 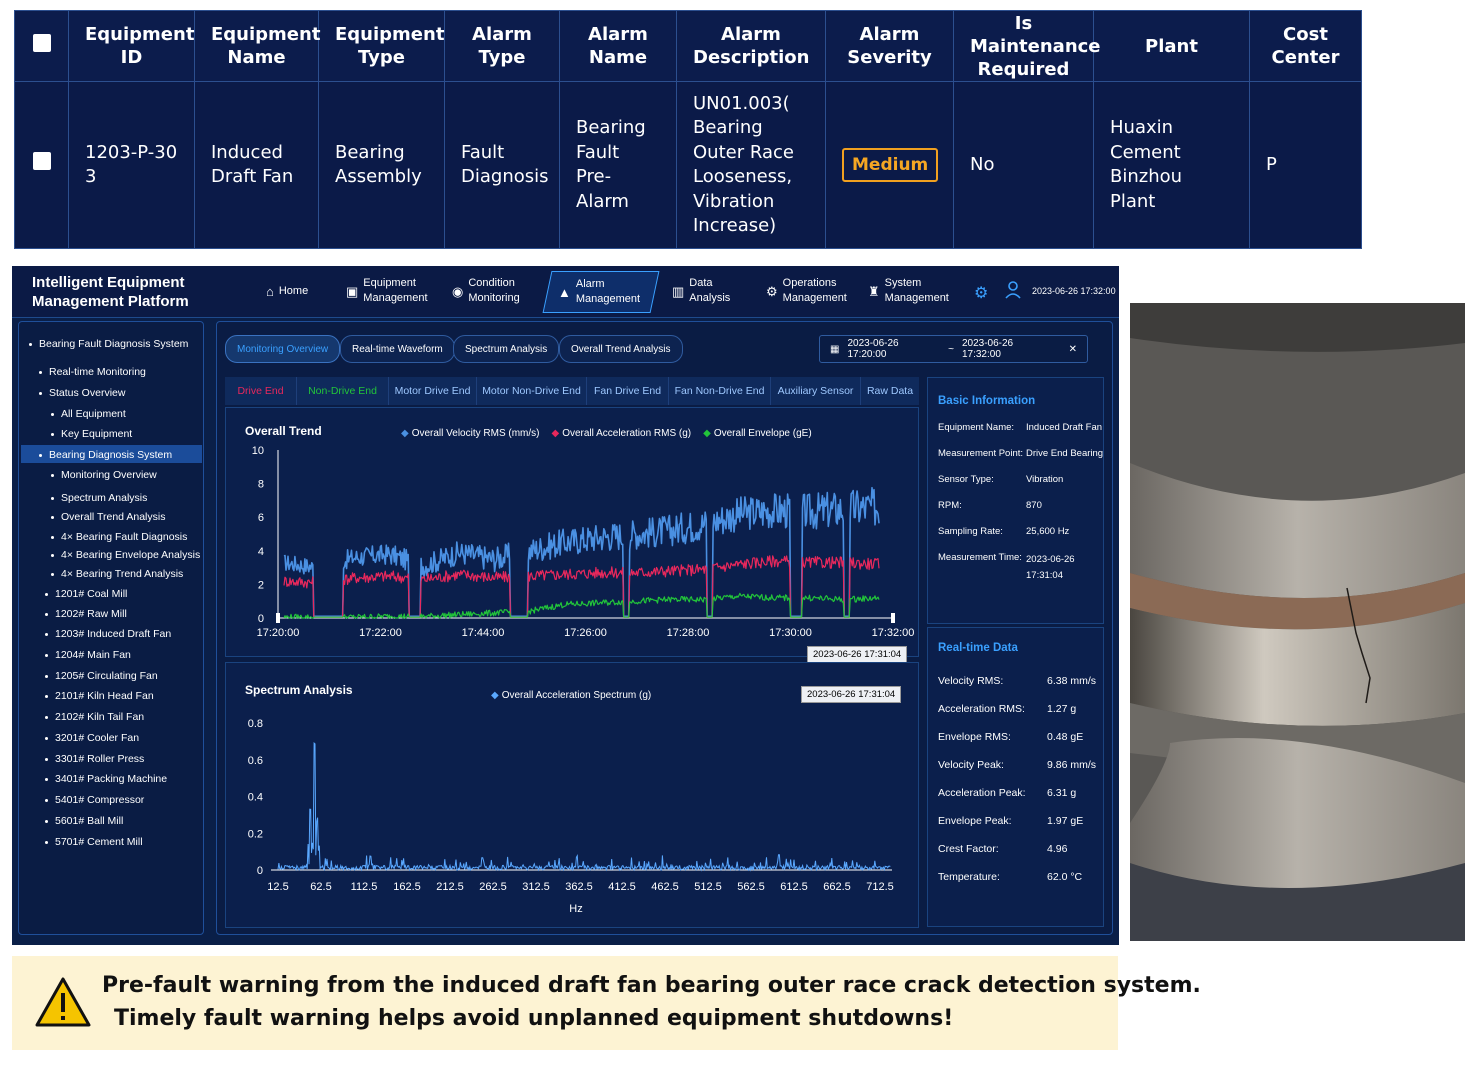 What do you see at coordinates (970, 531) in the screenshot?
I see `info-key: Sampling Rate:` at bounding box center [970, 531].